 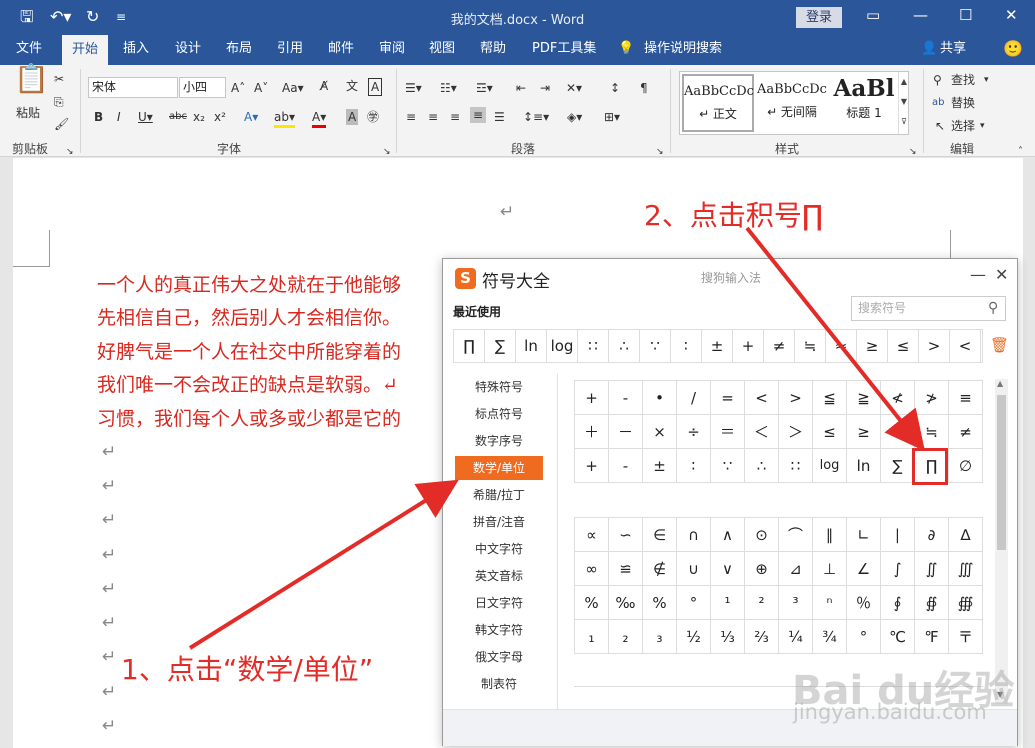 What do you see at coordinates (323, 564) in the screenshot?
I see `arrow-to-category` at bounding box center [323, 564].